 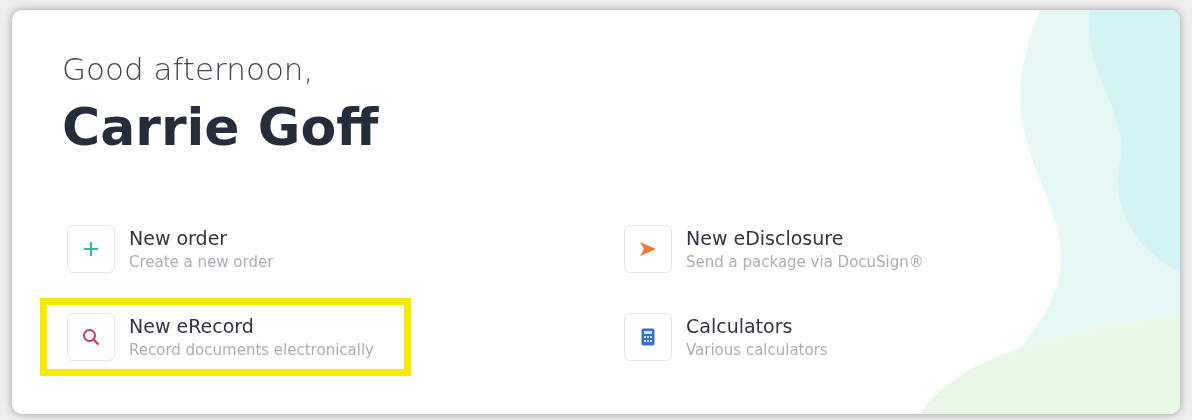 I want to click on action-subtitle: Various calculators, so click(x=757, y=350).